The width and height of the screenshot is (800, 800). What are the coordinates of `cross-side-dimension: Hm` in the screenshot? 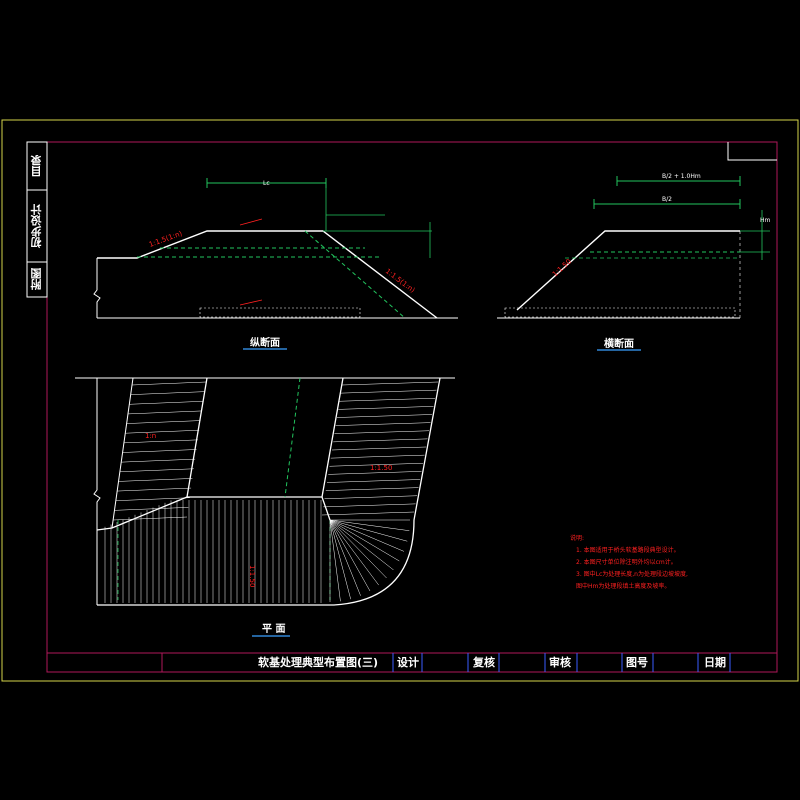 It's located at (765, 220).